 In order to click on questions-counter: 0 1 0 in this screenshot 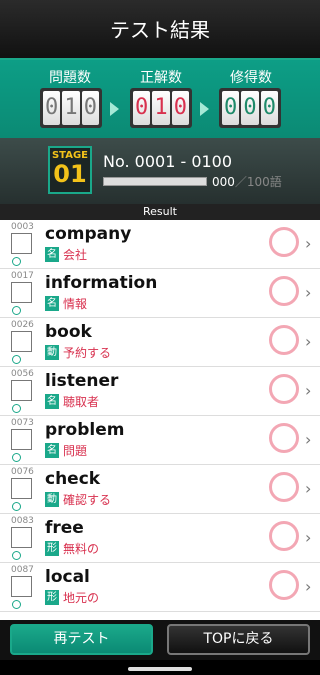, I will do `click(71, 108)`.